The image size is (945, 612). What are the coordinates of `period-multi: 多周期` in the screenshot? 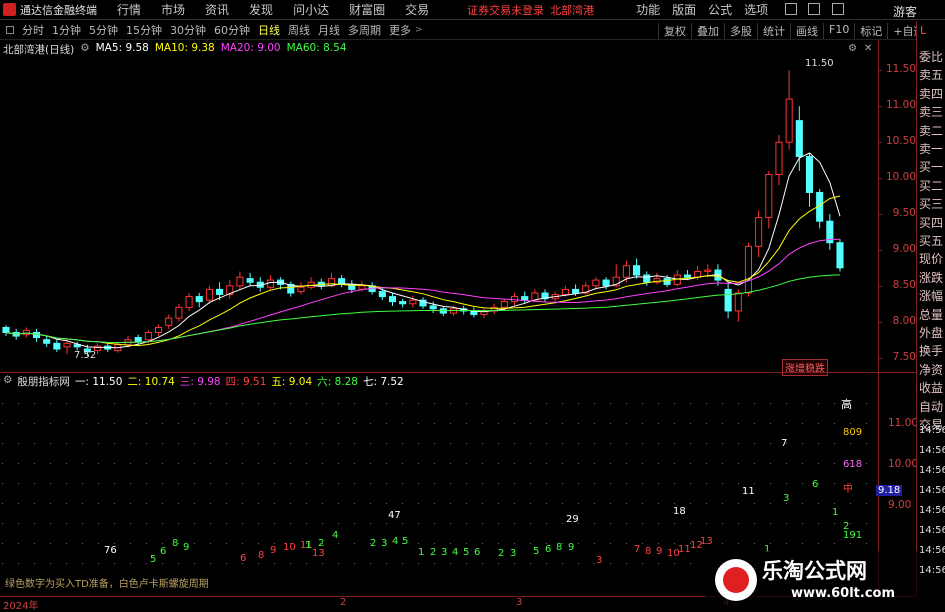 It's located at (364, 30).